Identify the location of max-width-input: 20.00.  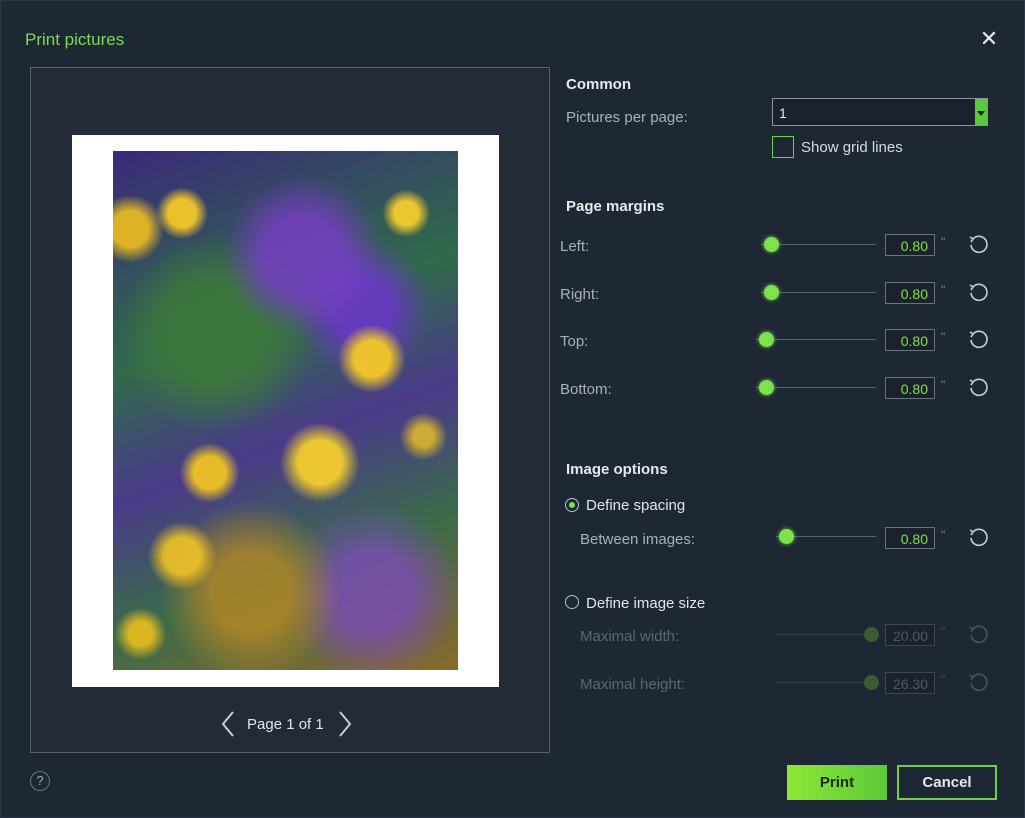
(910, 635).